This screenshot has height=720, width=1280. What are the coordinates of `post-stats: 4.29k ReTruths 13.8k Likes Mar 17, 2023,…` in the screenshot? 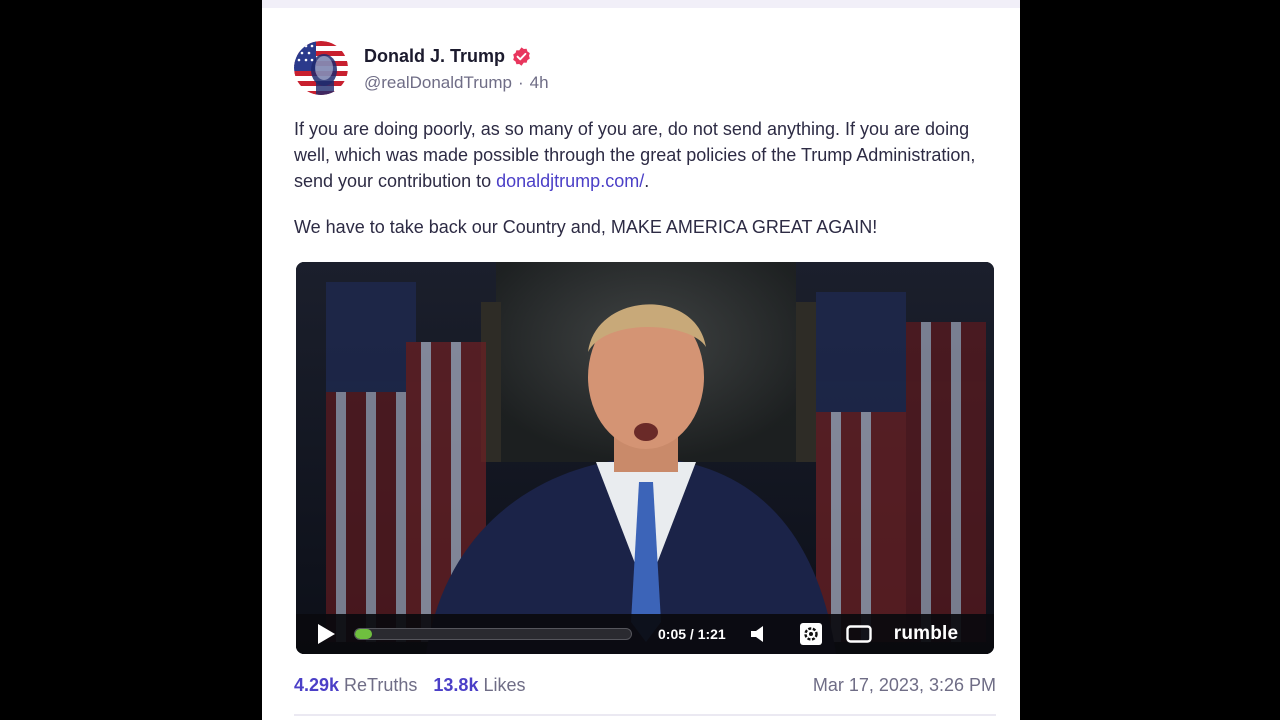 It's located at (645, 685).